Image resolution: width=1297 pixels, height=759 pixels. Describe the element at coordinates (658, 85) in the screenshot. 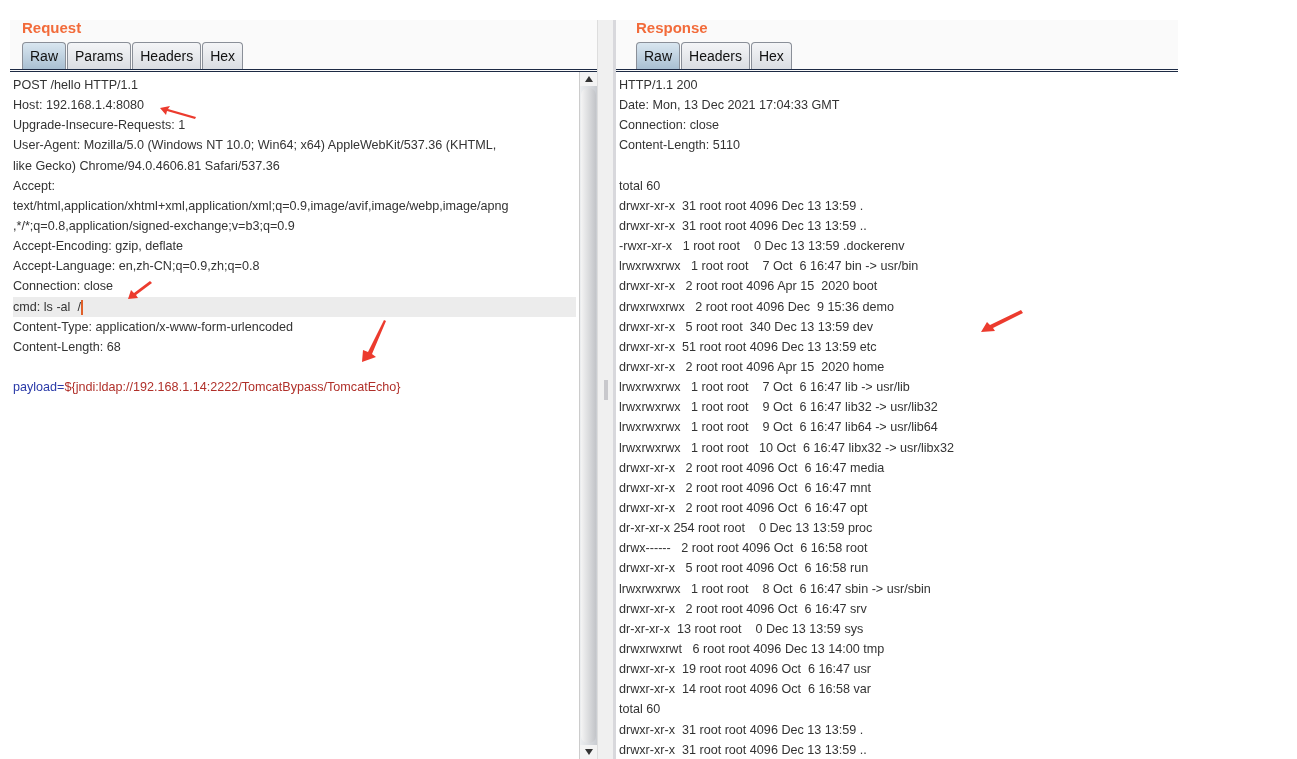

I see `text-line: HTTP/1.1 200` at that location.